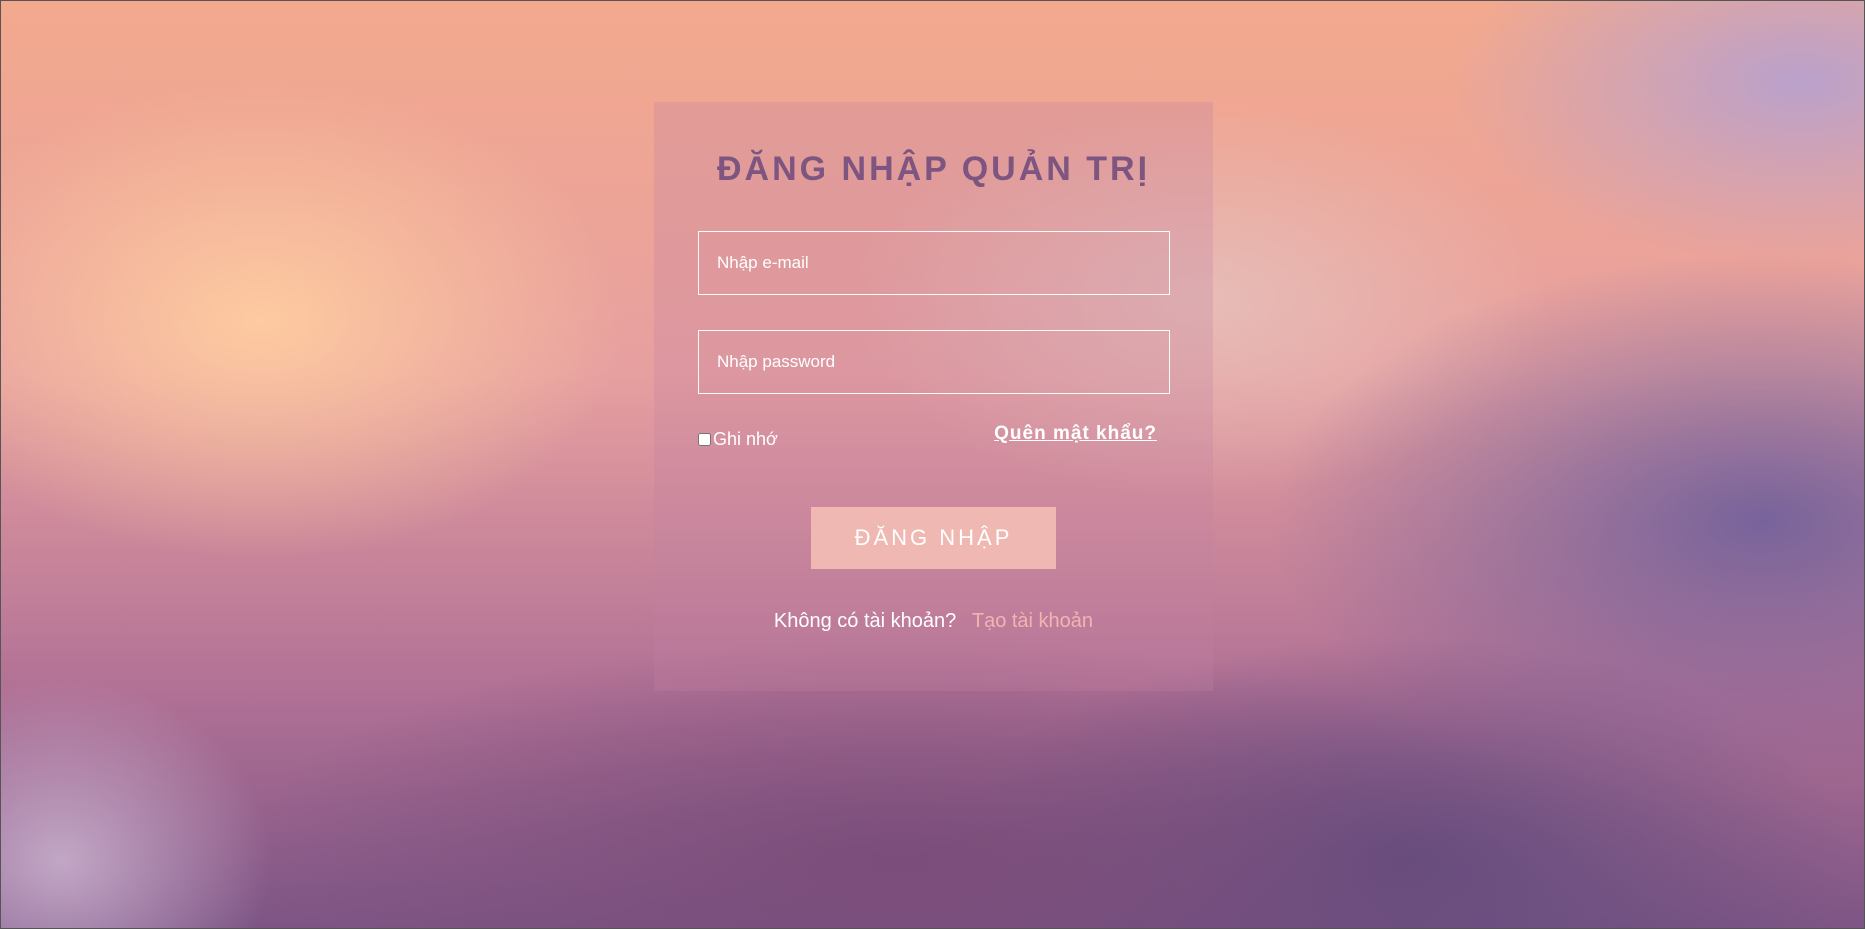 The image size is (1865, 929). I want to click on remember-me-label: Ghi nhớ, so click(745, 438).